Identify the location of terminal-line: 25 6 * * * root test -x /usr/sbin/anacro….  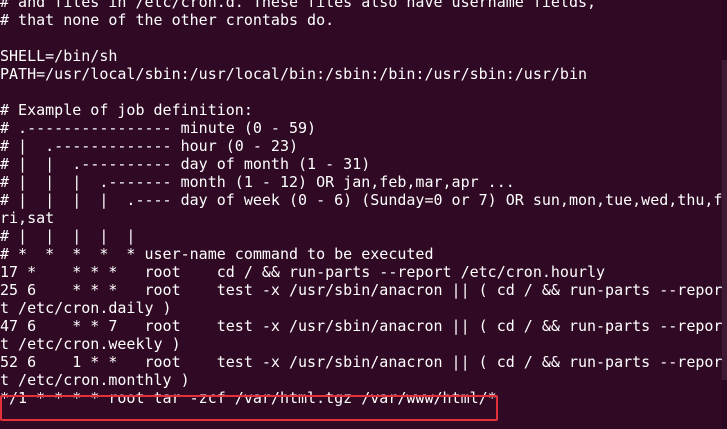
(361, 290).